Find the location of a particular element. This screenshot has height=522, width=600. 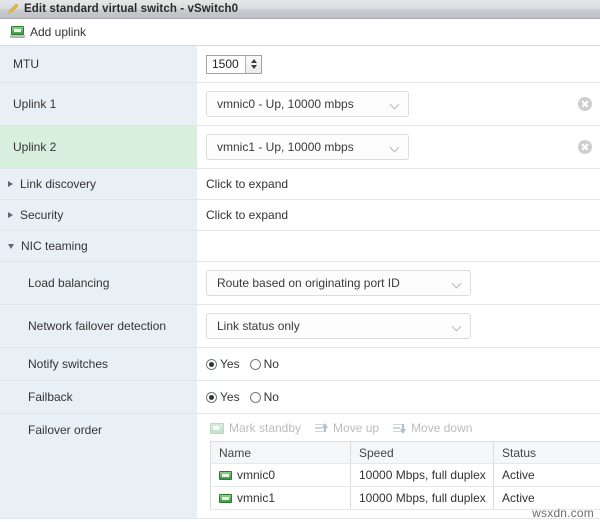

cell-status: Active is located at coordinates (518, 475).